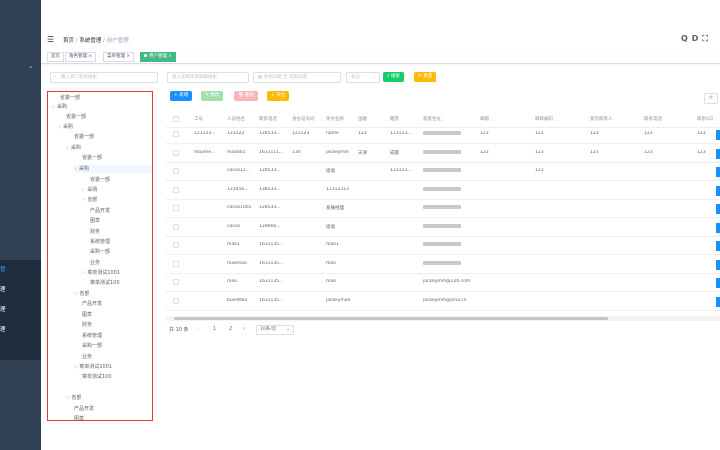  What do you see at coordinates (214, 329) in the screenshot?
I see `pagination-page: 1` at bounding box center [214, 329].